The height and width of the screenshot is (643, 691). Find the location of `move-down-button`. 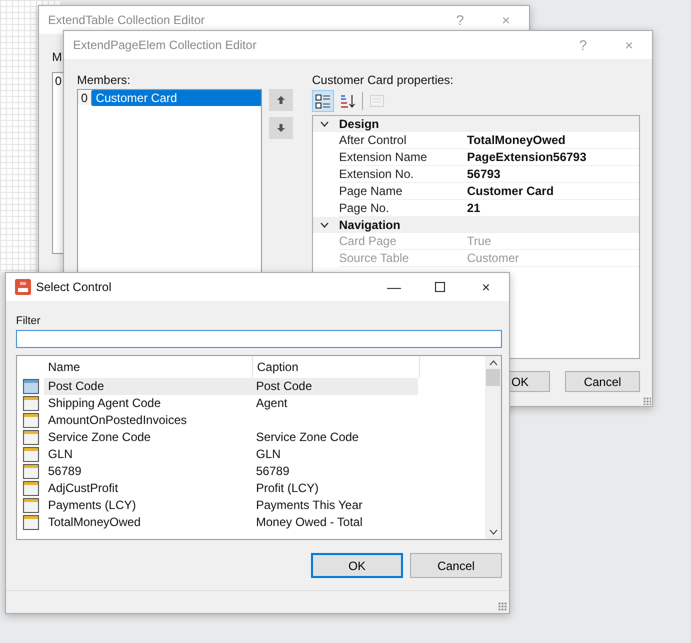

move-down-button is located at coordinates (281, 128).